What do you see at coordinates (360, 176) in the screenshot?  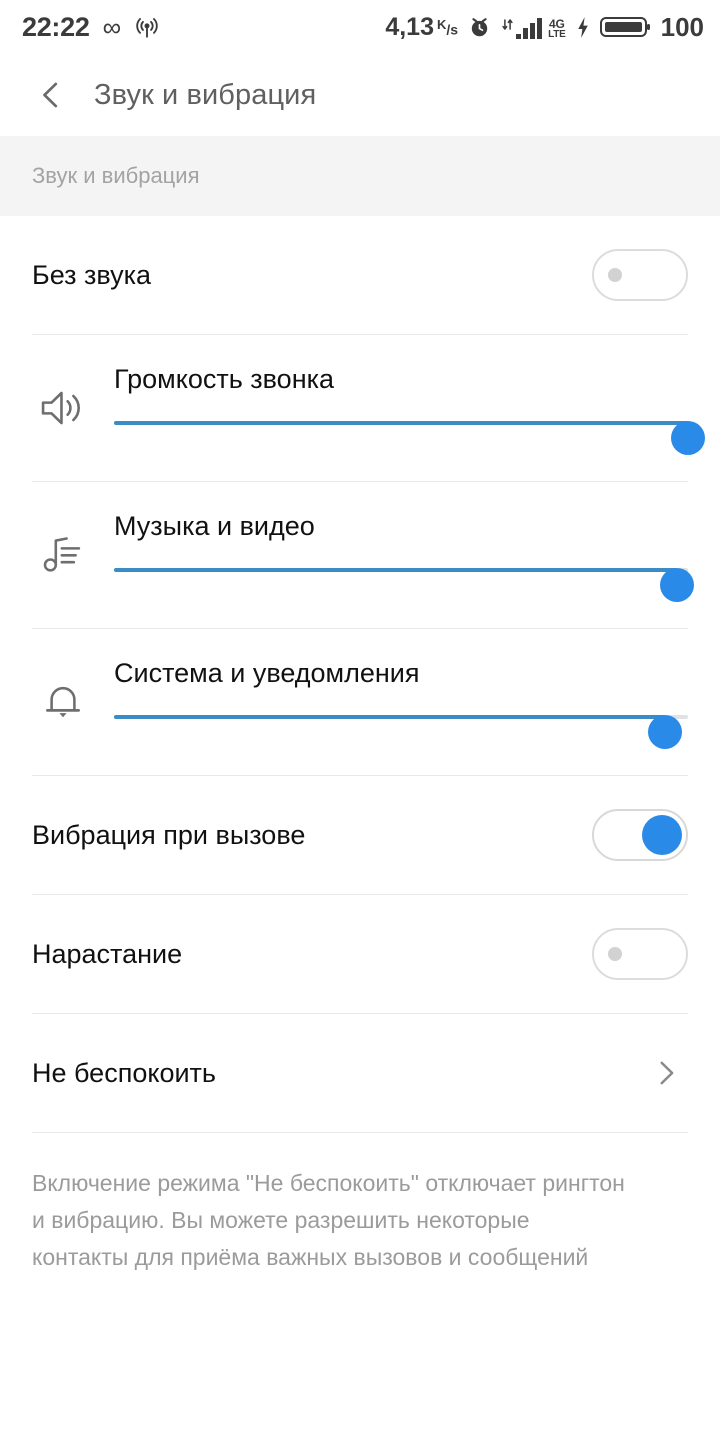 I see `section-header: Звук и вибрация` at bounding box center [360, 176].